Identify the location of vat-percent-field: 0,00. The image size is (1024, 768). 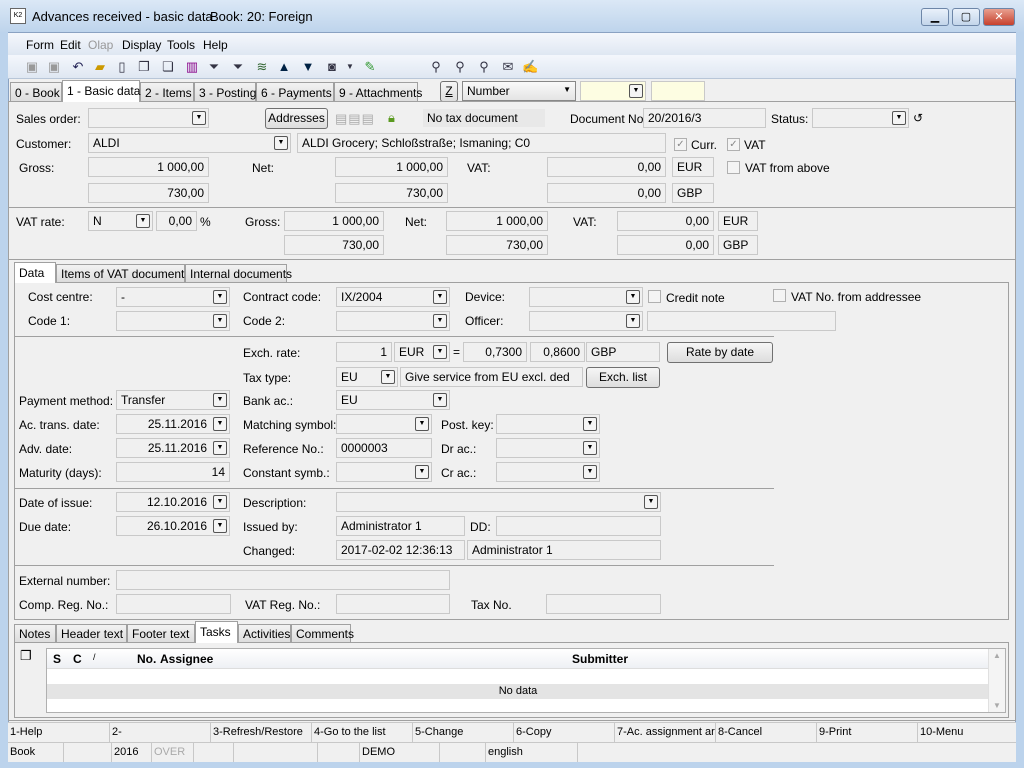
(176, 221).